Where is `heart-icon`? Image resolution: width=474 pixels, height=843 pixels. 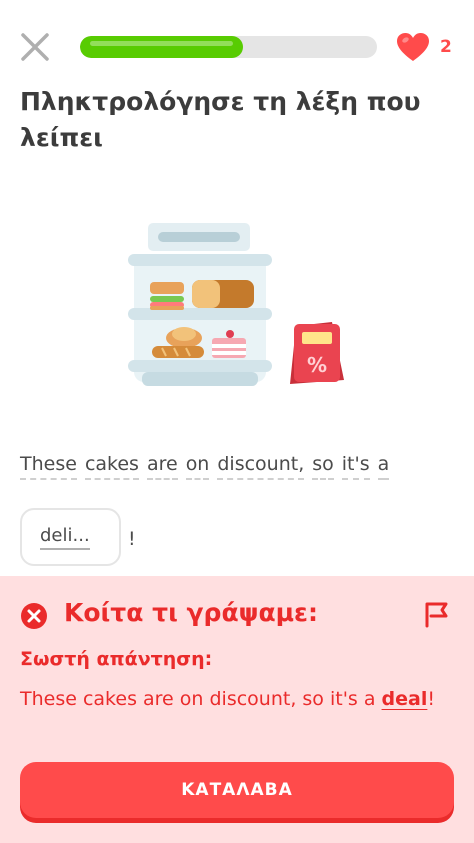
heart-icon is located at coordinates (413, 47).